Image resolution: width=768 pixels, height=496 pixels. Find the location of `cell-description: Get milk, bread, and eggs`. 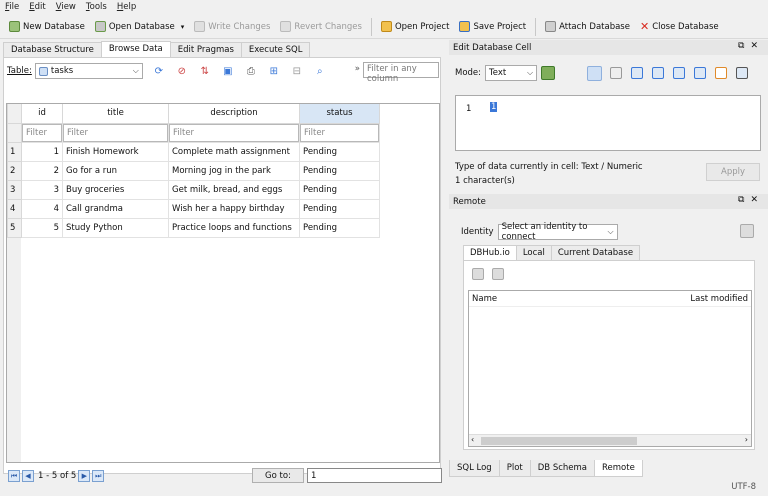

cell-description: Get milk, bread, and eggs is located at coordinates (234, 189).